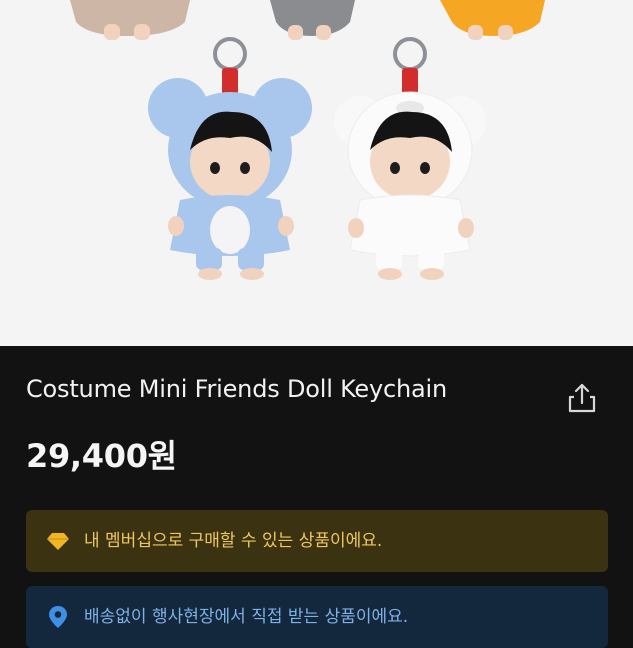 The width and height of the screenshot is (633, 648). I want to click on location-notice: 배송없이 행사현장에서 직접 받는 상품이에요., so click(317, 617).